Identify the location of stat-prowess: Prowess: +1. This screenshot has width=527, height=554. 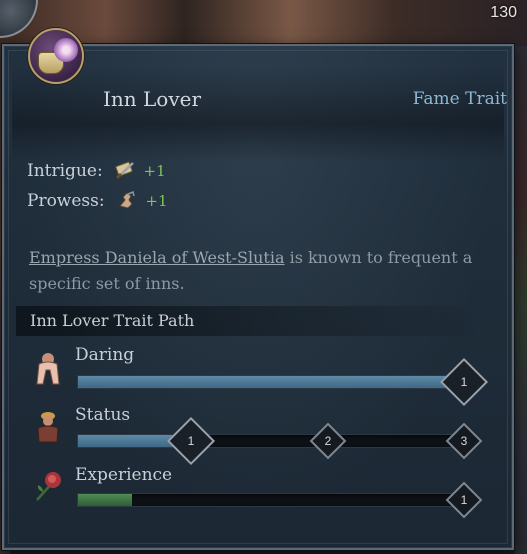
(97, 200).